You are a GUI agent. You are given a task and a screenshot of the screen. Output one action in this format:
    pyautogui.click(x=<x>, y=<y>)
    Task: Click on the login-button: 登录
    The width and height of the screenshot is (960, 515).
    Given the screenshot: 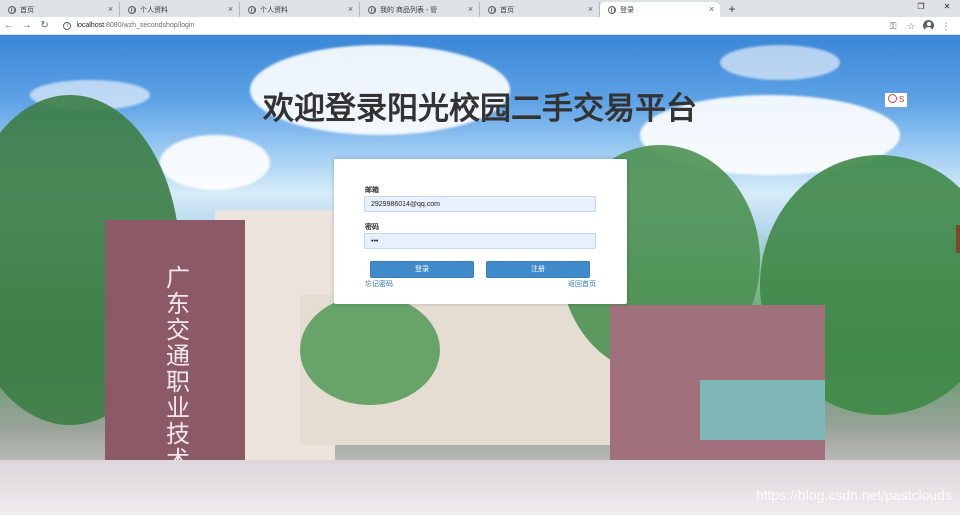 What is the action you would take?
    pyautogui.click(x=422, y=269)
    